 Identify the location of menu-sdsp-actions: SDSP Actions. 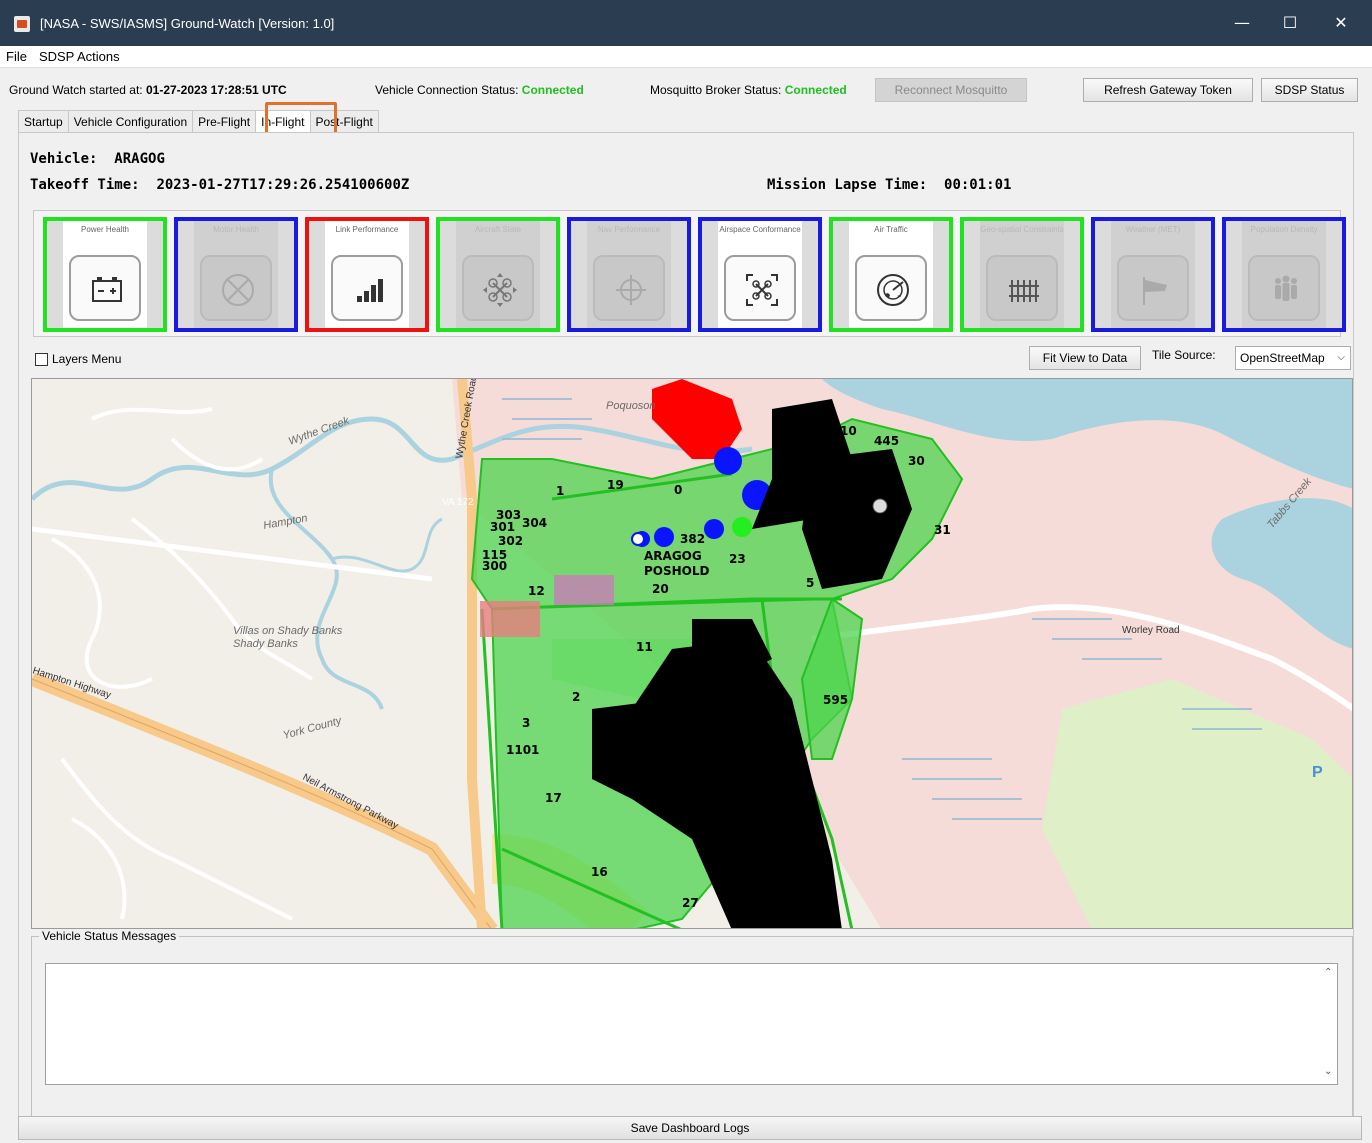
(79, 56).